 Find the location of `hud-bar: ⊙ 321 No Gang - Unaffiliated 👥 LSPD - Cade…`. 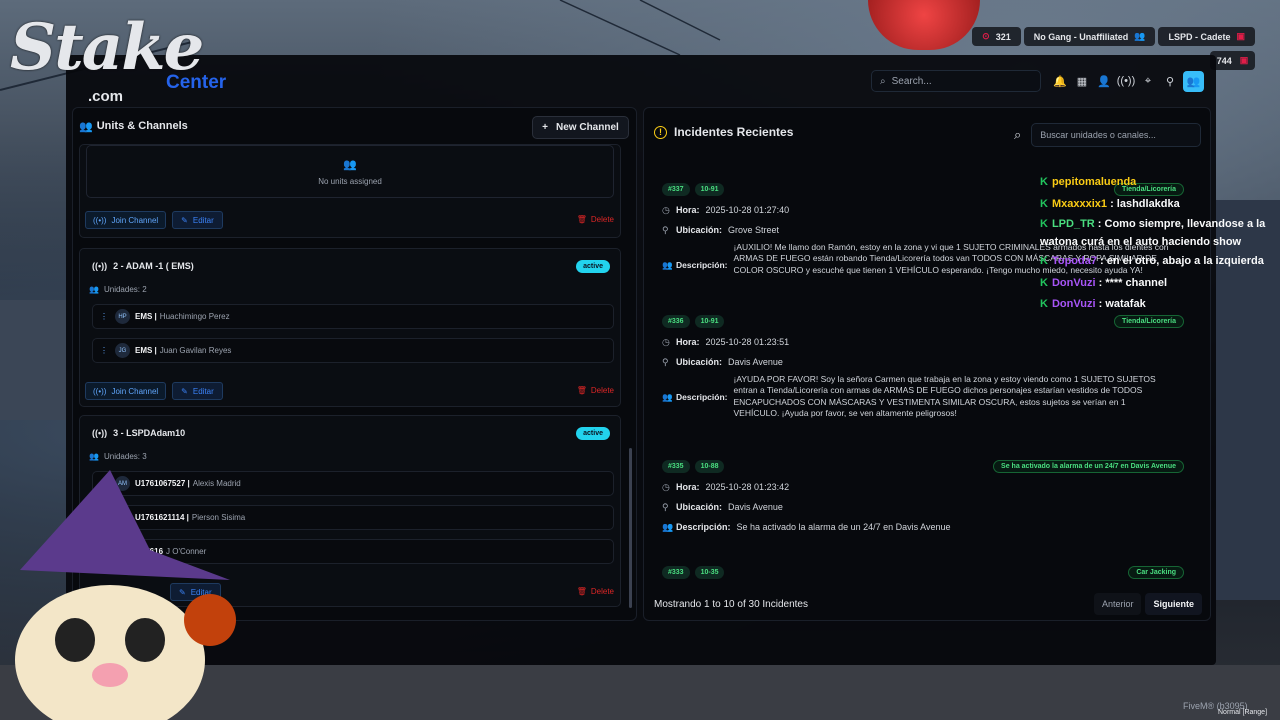

hud-bar: ⊙ 321 No Gang - Unaffiliated 👥 LSPD - Cade… is located at coordinates (1113, 36).